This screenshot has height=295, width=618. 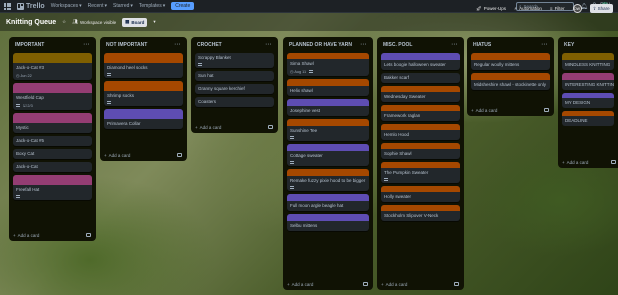 What do you see at coordinates (52, 96) in the screenshot?
I see `card: Westfield Cap ☑ 2/3` at bounding box center [52, 96].